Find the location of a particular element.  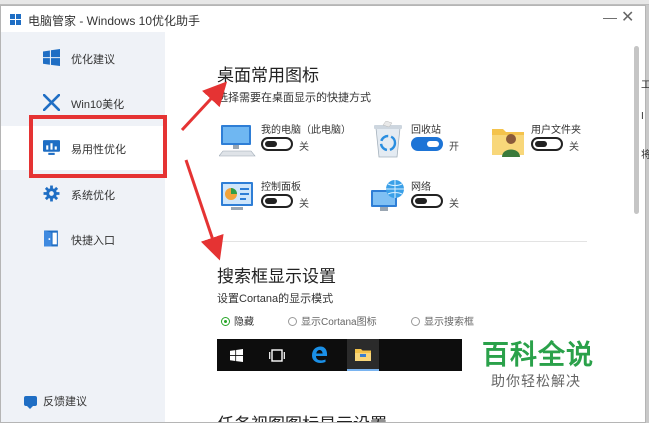

desktop-icon-name: 我的电脑（此电脑） is located at coordinates (306, 130).